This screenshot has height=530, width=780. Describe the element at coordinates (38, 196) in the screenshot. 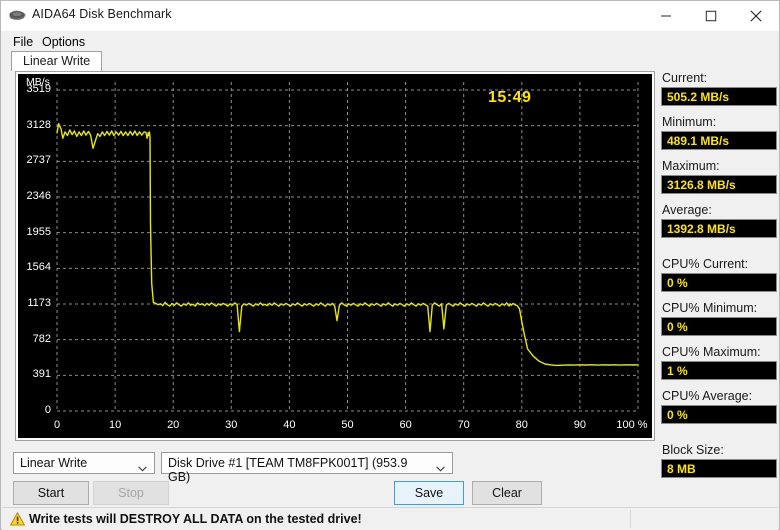

I see `y-axis-tick-label: 2346` at that location.